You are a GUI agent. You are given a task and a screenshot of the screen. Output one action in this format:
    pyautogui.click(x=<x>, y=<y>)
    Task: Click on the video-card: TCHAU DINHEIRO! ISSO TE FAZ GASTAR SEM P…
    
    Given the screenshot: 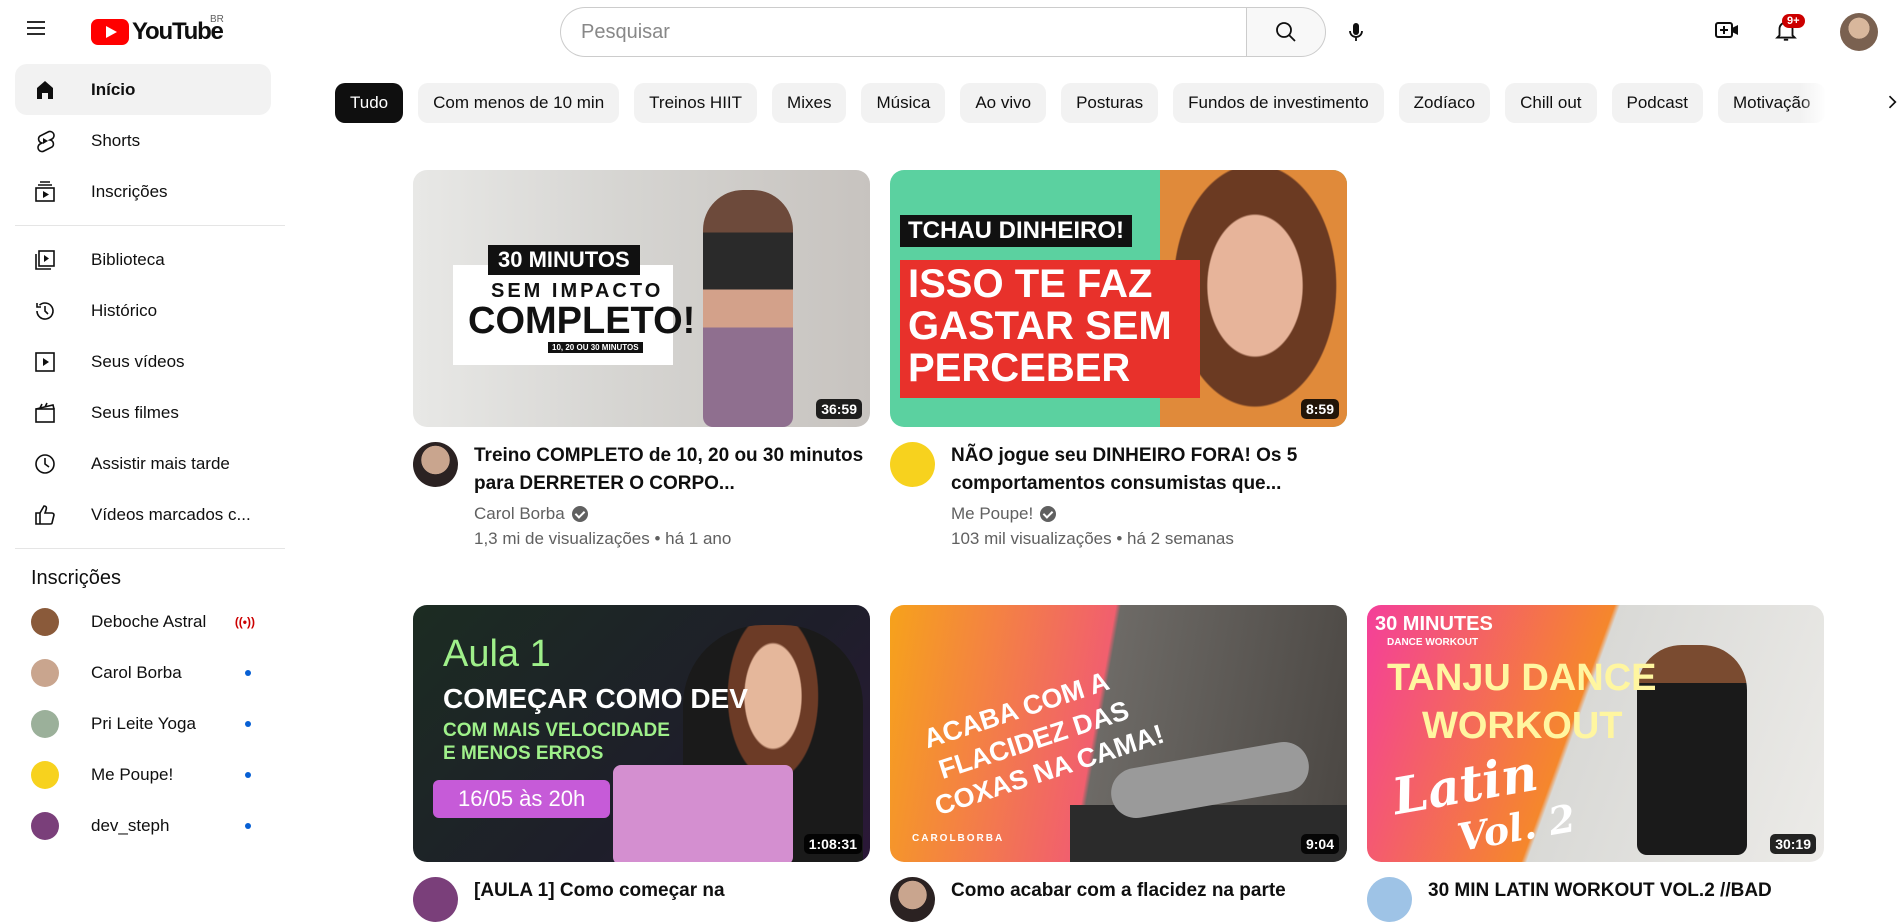 What is the action you would take?
    pyautogui.click(x=1118, y=359)
    